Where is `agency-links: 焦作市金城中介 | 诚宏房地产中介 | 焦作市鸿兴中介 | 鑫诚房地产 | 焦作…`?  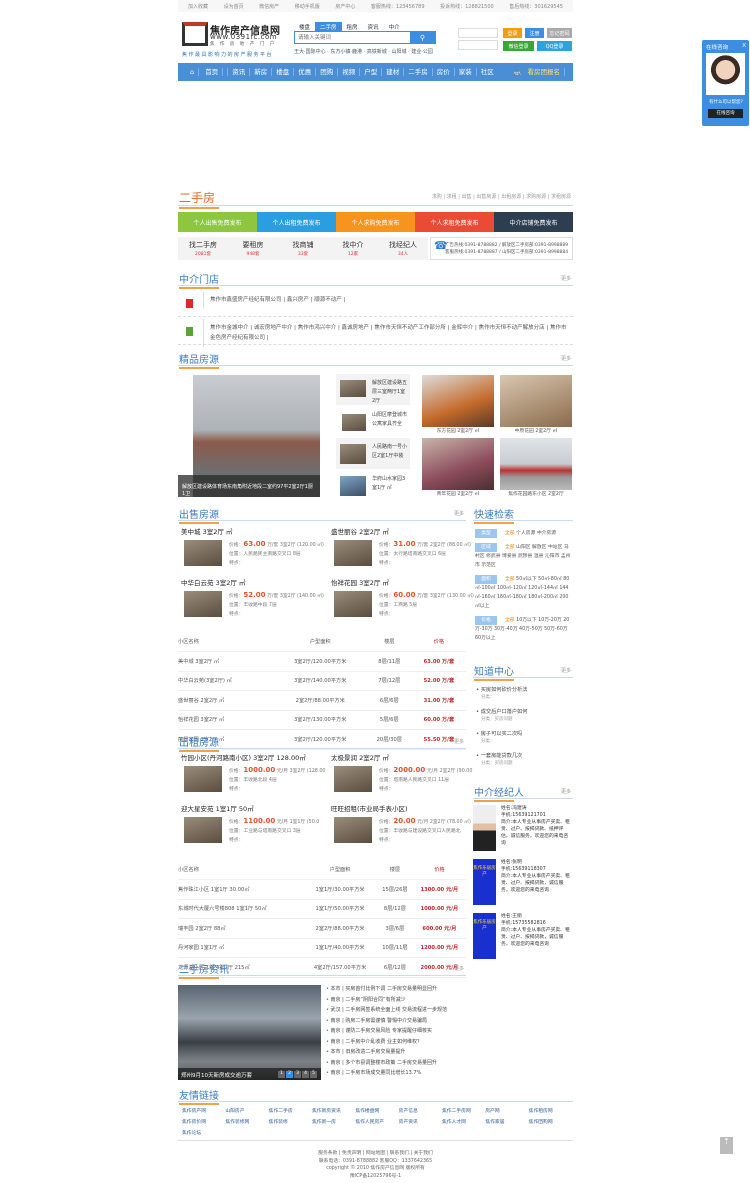 agency-links: 焦作市金城中介 | 诚宏房地产中介 | 焦作市鸿兴中介 | 鑫诚房地产 | 焦作… is located at coordinates (388, 333).